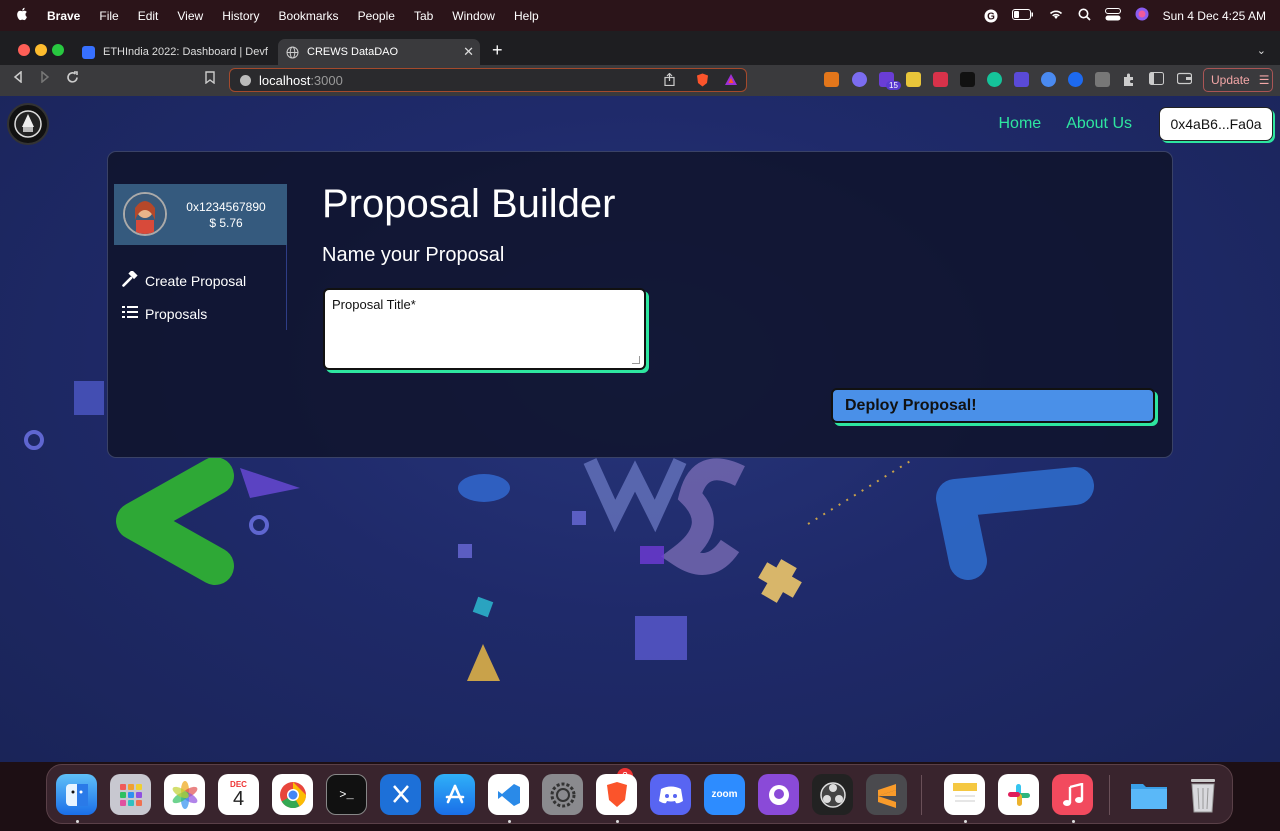 Image resolution: width=1280 pixels, height=831 pixels. I want to click on grammarly-extension-icon, so click(994, 79).